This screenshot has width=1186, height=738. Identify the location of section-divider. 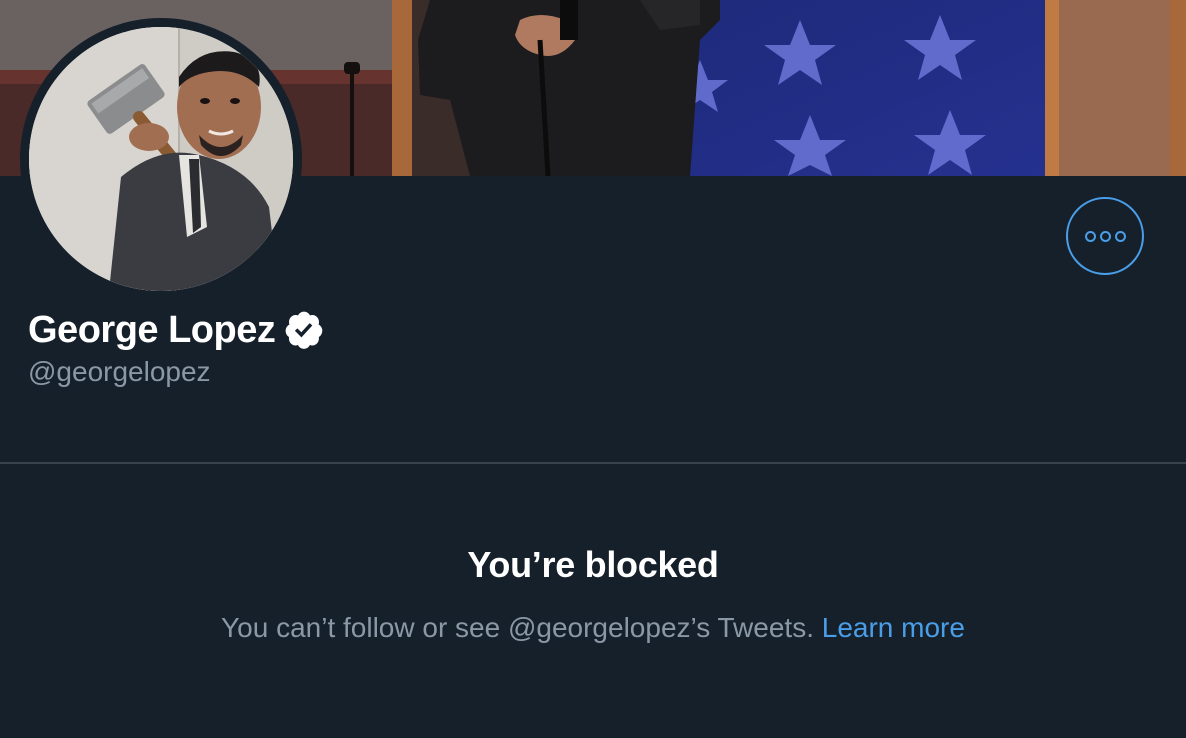
(593, 463).